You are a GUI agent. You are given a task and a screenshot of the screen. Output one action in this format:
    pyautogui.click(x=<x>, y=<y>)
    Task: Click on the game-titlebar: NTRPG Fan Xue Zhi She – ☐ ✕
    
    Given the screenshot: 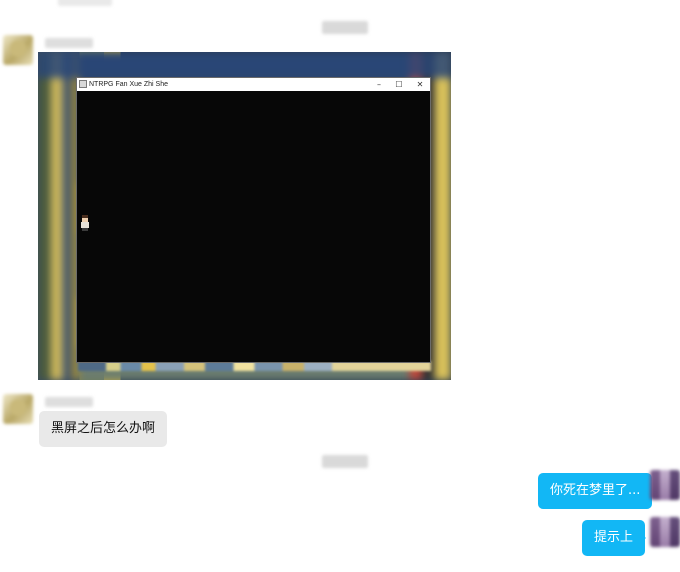 What is the action you would take?
    pyautogui.click(x=253, y=84)
    